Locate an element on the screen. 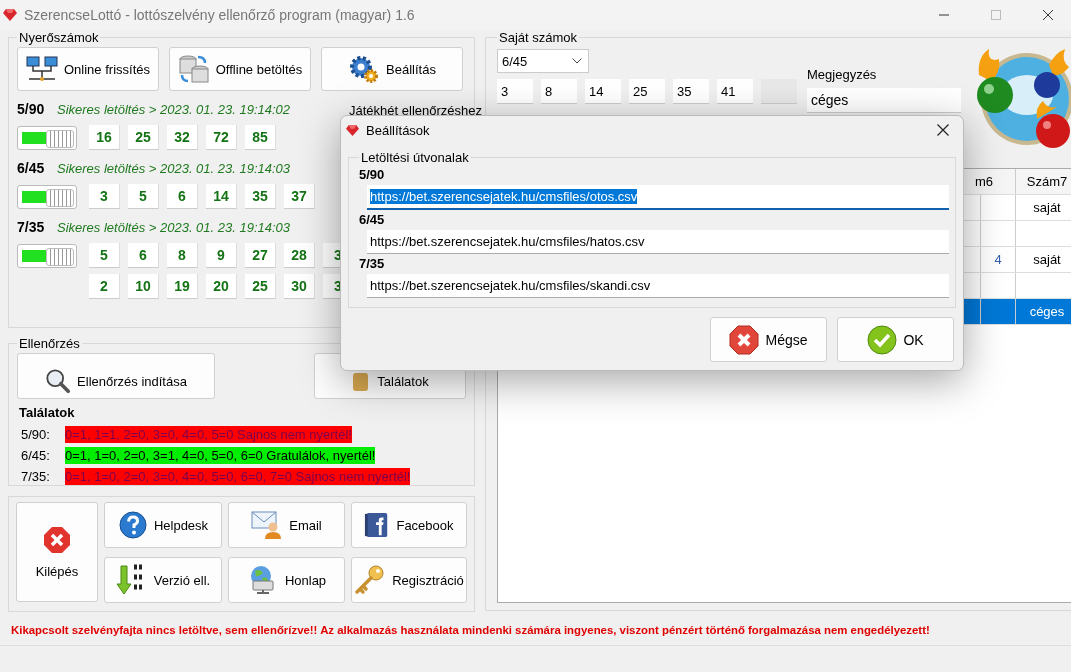 Image resolution: width=1071 pixels, height=672 pixels. group-title: Saját számok is located at coordinates (538, 37).